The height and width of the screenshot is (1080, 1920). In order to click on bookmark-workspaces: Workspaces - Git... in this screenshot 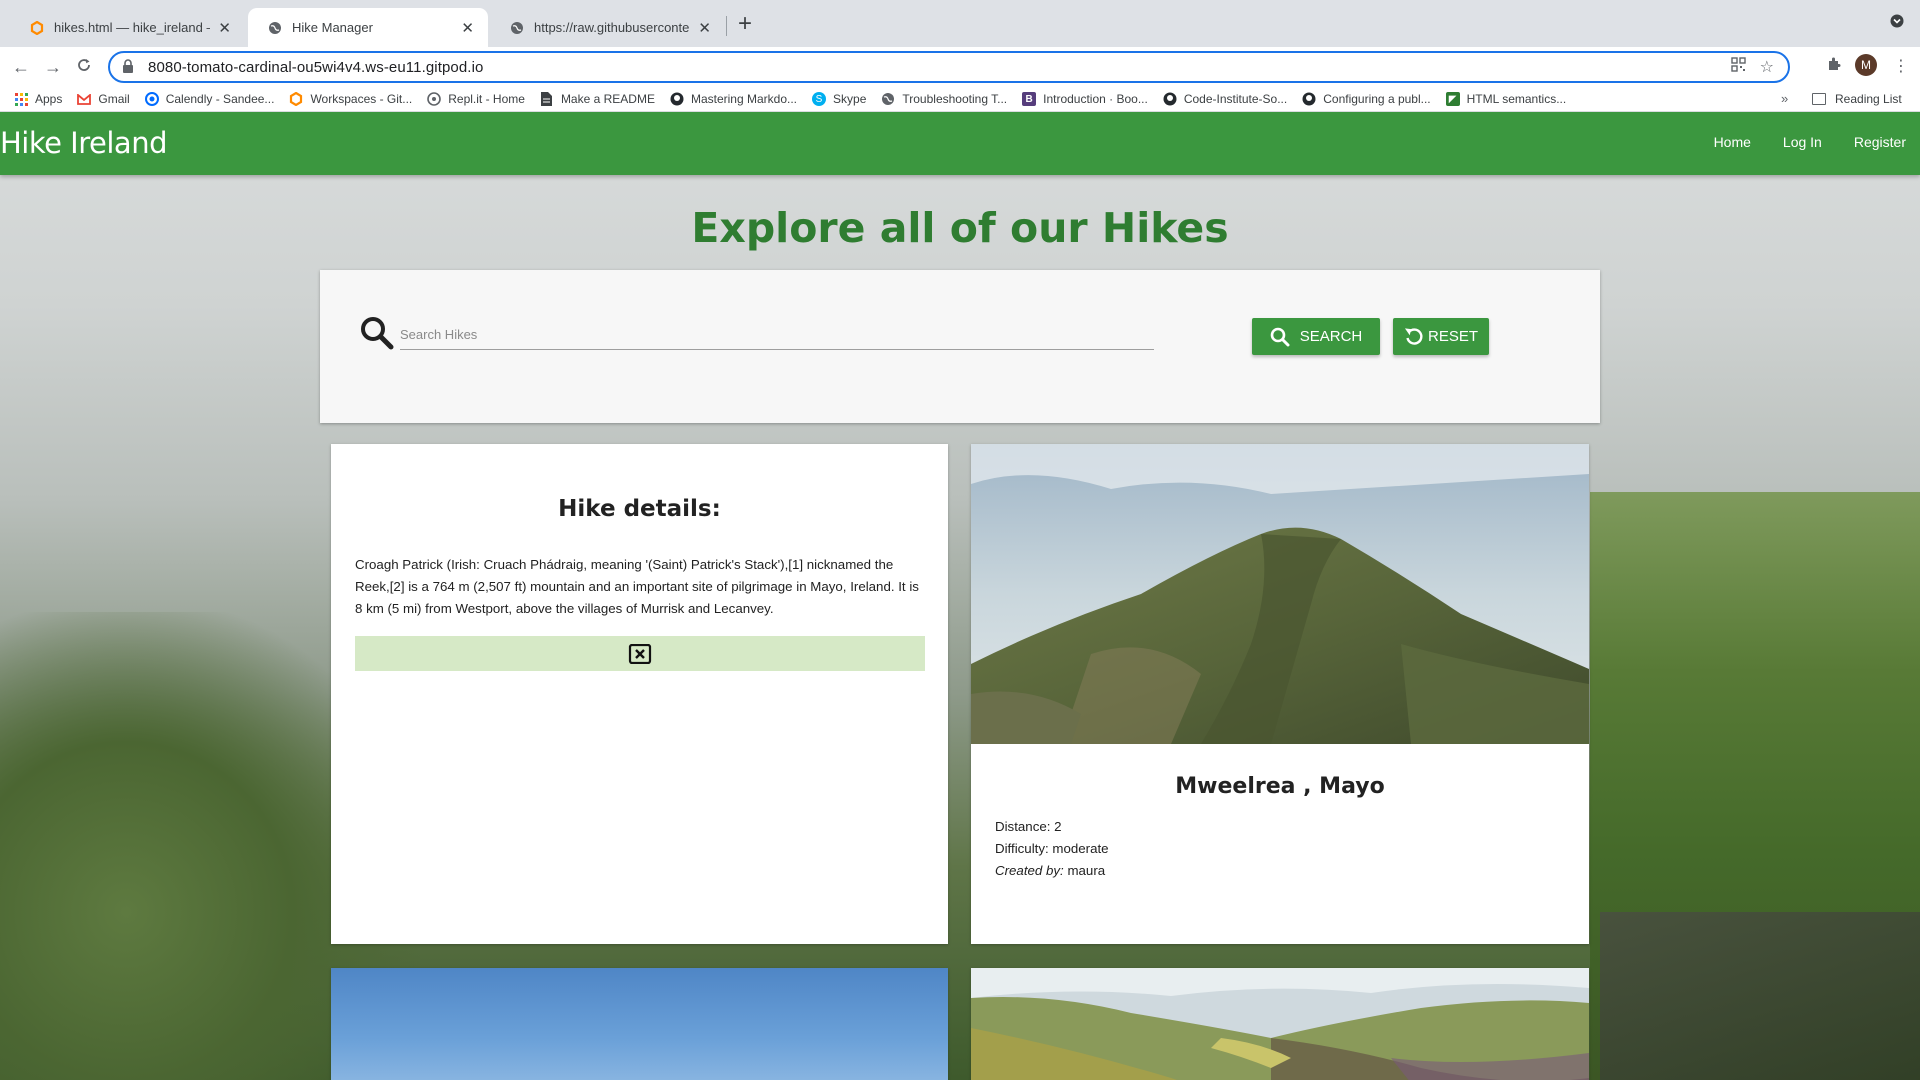, I will do `click(350, 99)`.